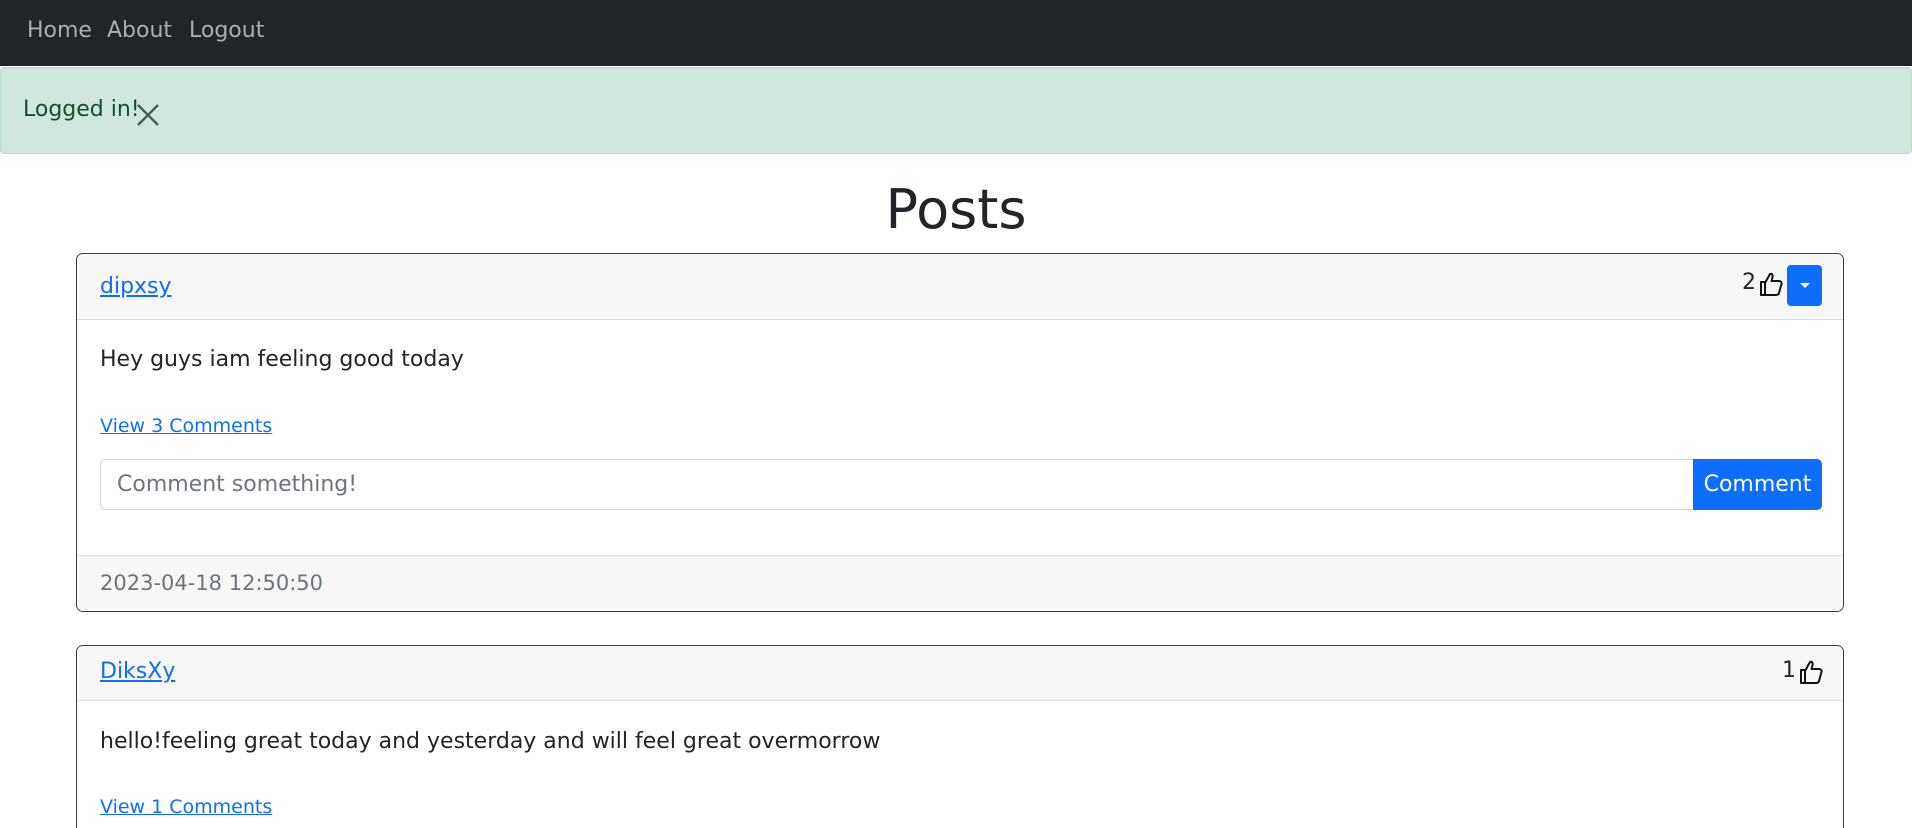 The image size is (1912, 828). I want to click on post-body: Hey guys iam feeling good today, so click(282, 359).